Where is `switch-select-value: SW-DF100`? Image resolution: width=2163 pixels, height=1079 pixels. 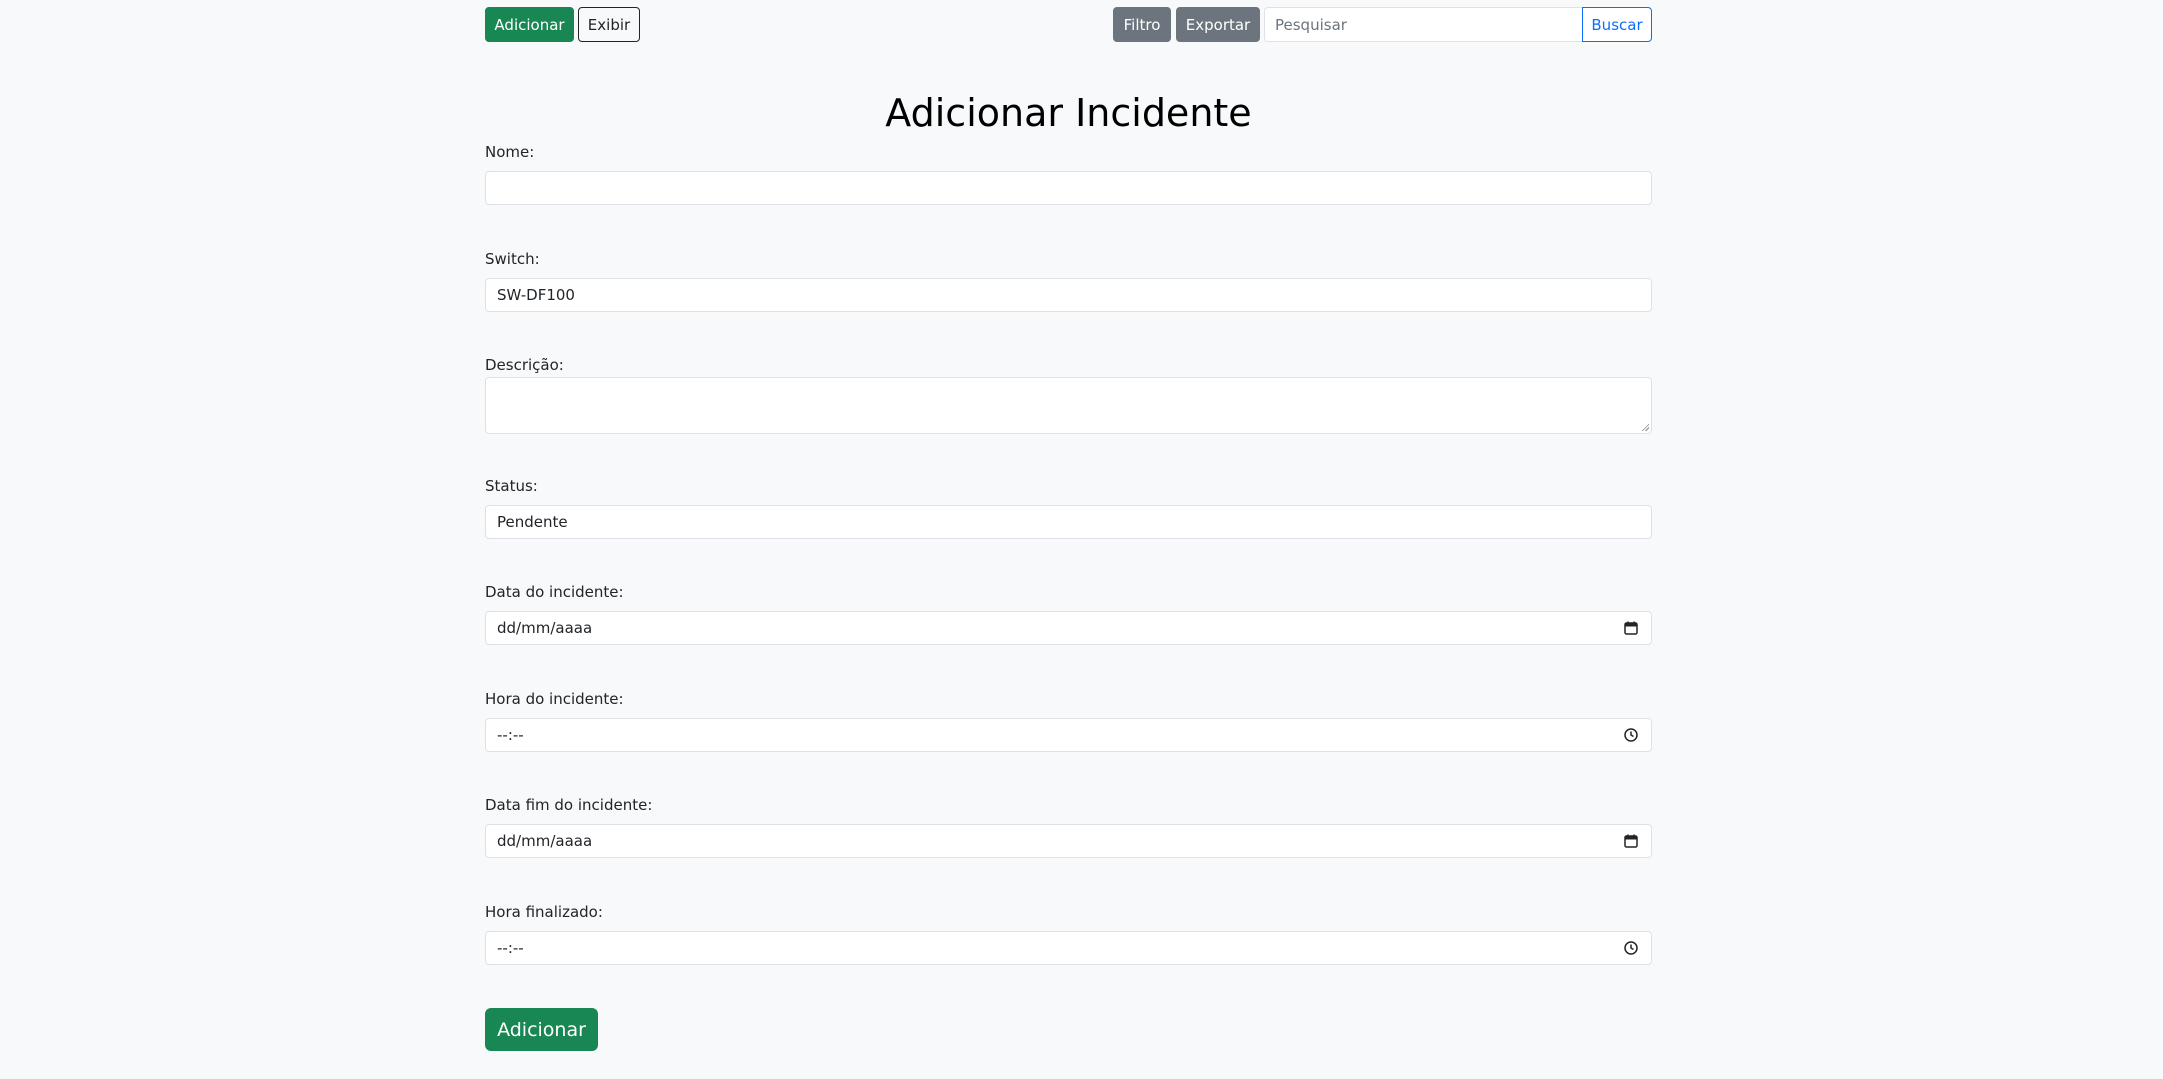 switch-select-value: SW-DF100 is located at coordinates (536, 295).